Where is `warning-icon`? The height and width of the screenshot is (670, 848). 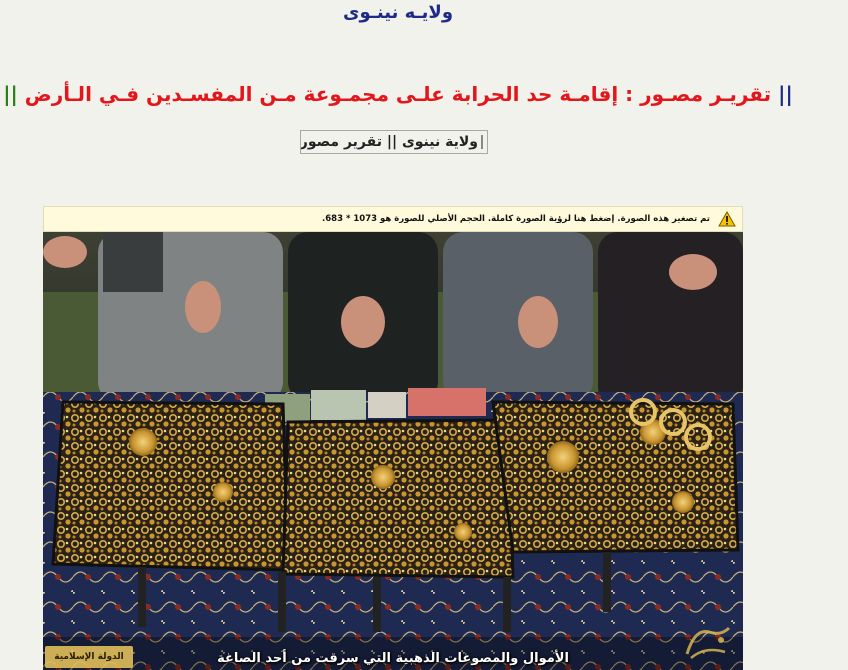 warning-icon is located at coordinates (727, 219).